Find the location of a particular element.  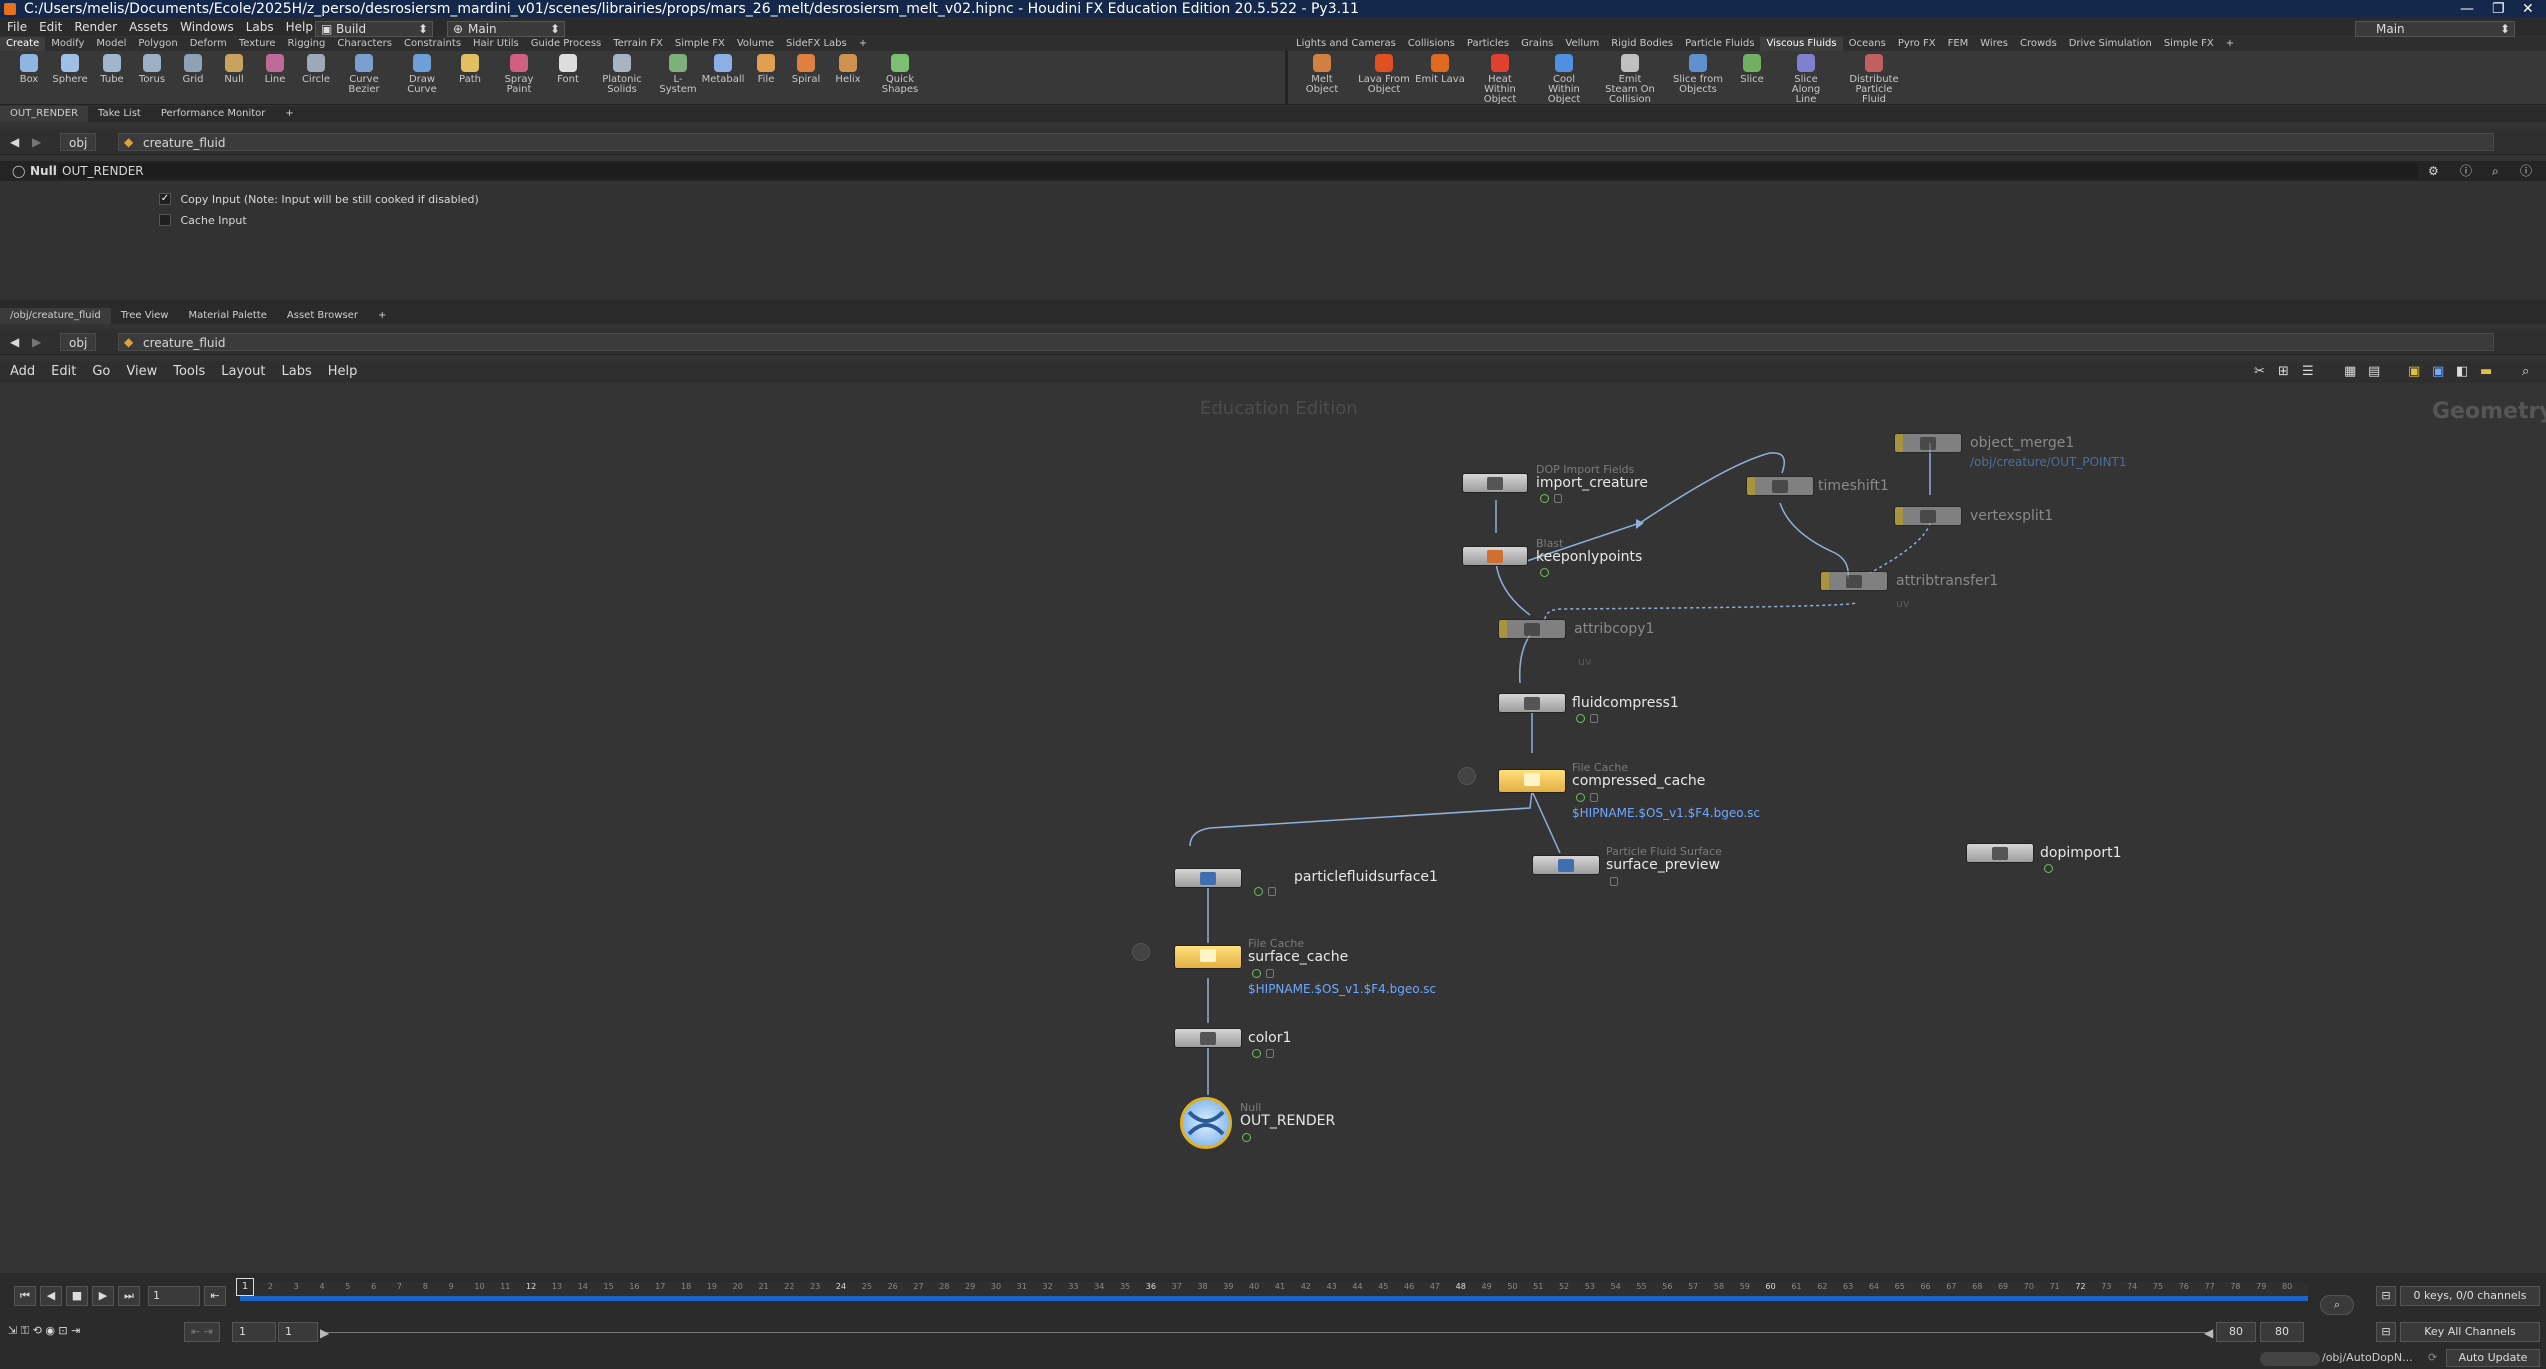

shelf-tool: Line is located at coordinates (275, 69).